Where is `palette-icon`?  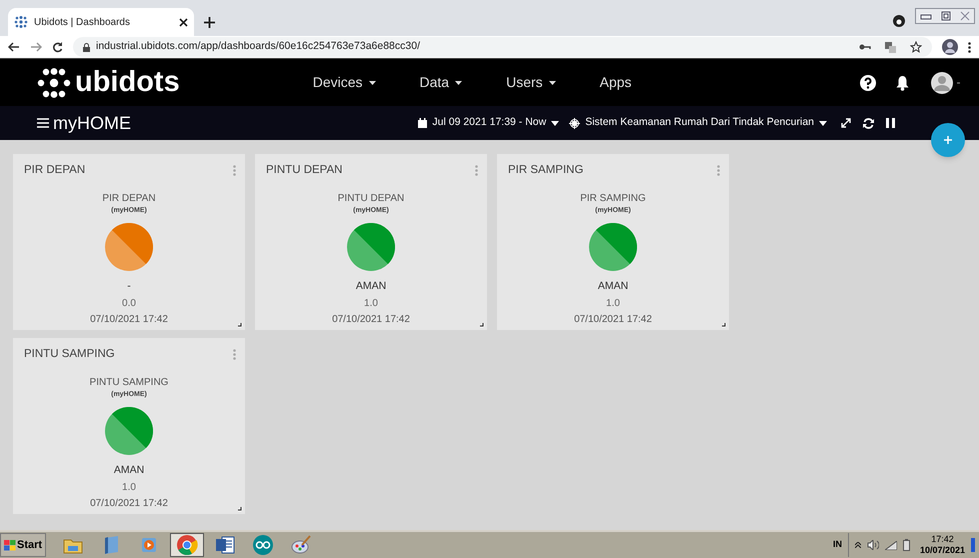
palette-icon is located at coordinates (301, 545).